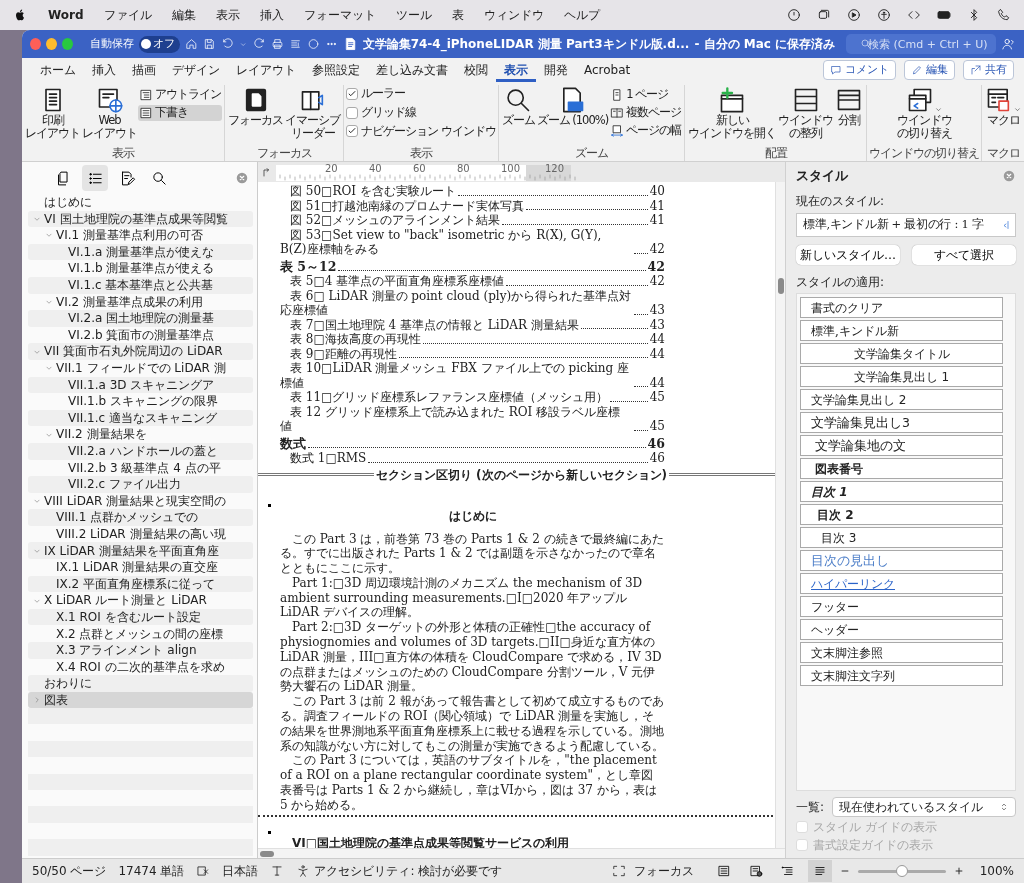  Describe the element at coordinates (140, 617) in the screenshot. I see `navigation-item: X.1 ROI を含むルート設定` at that location.